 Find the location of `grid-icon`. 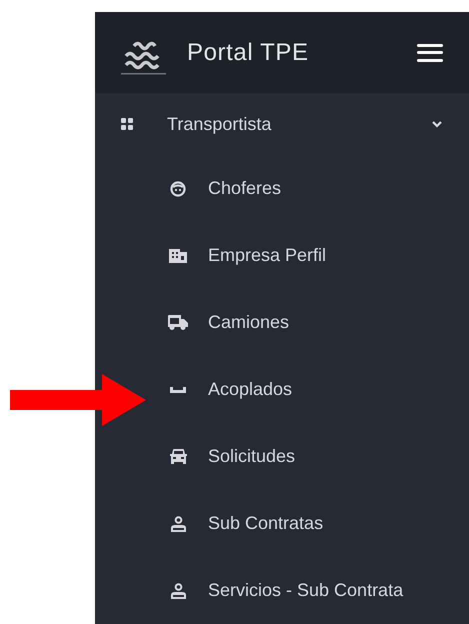

grid-icon is located at coordinates (127, 124).